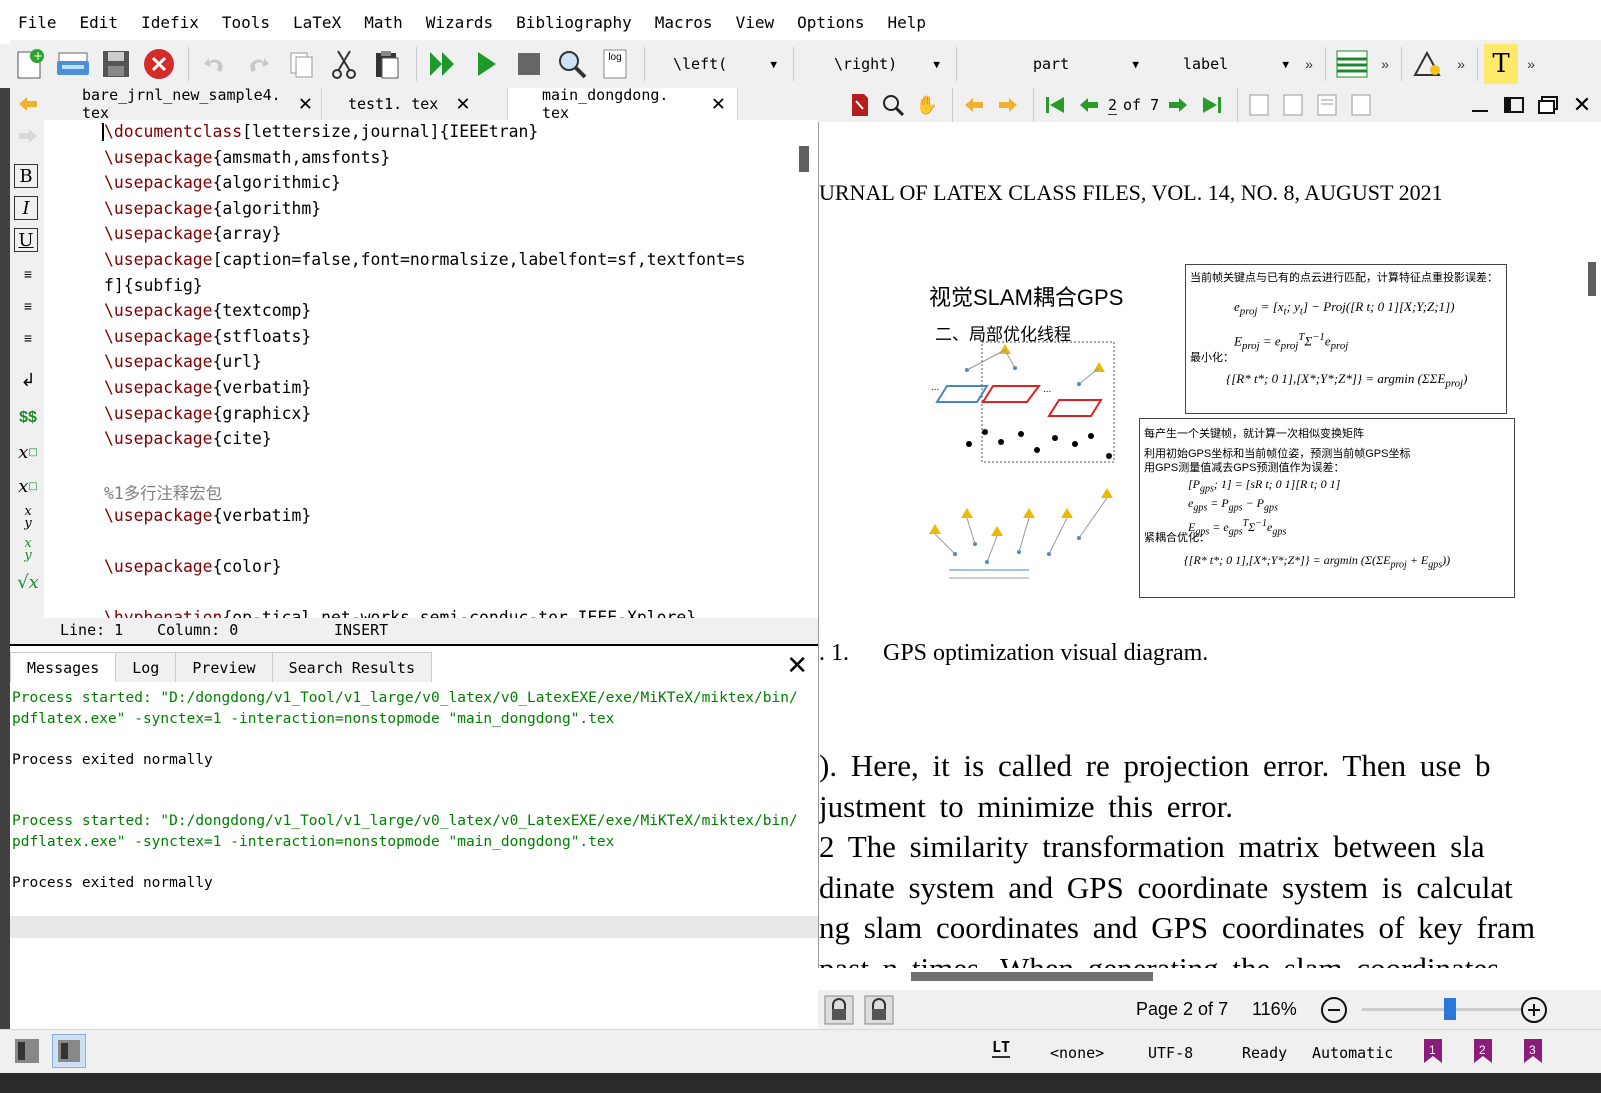 This screenshot has width=1601, height=1093. I want to click on dfrac-icon: xy, so click(28, 550).